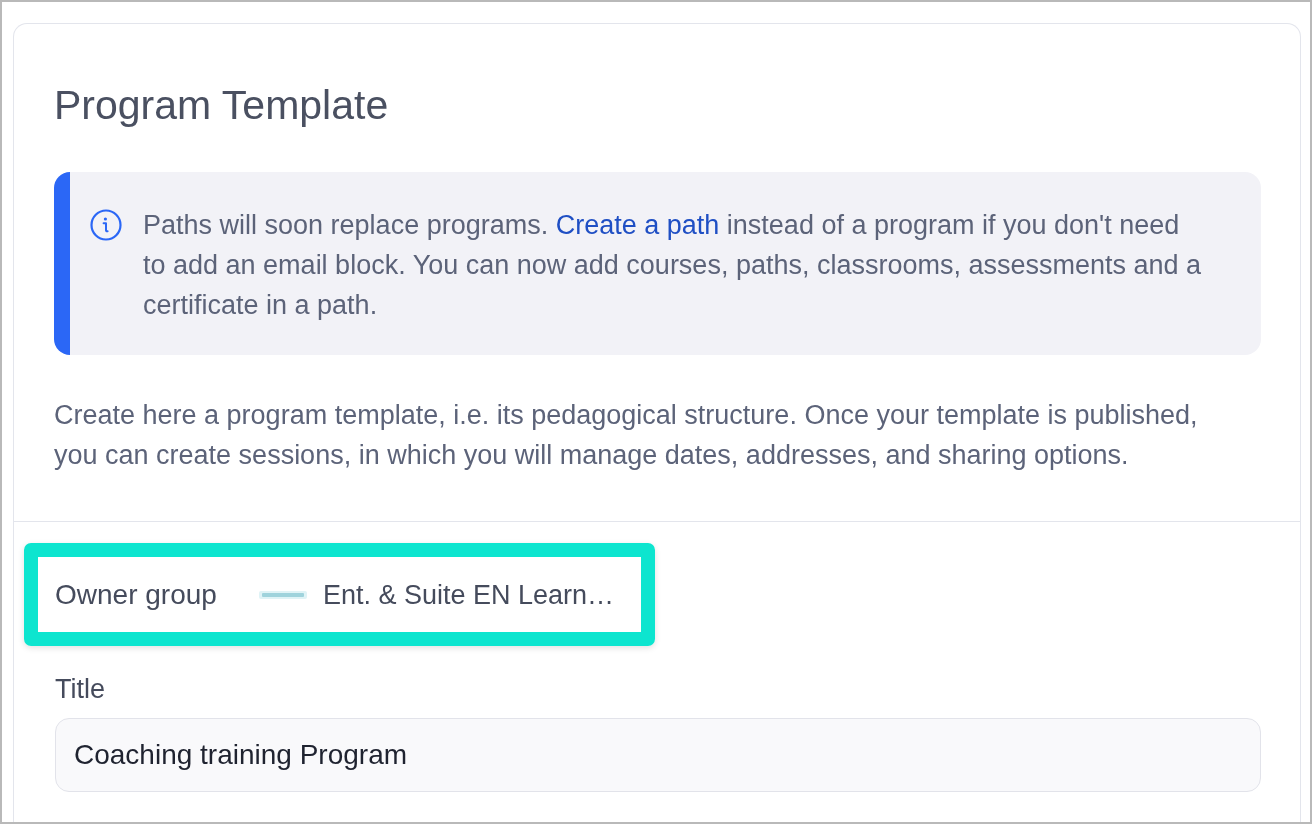 The height and width of the screenshot is (824, 1312). I want to click on intro-text: Create here a program template, i.e. its pedagogical structure. Once your template is published, you can create sessions, in which you will manage dates, addresses, and sharing options., so click(626, 435).